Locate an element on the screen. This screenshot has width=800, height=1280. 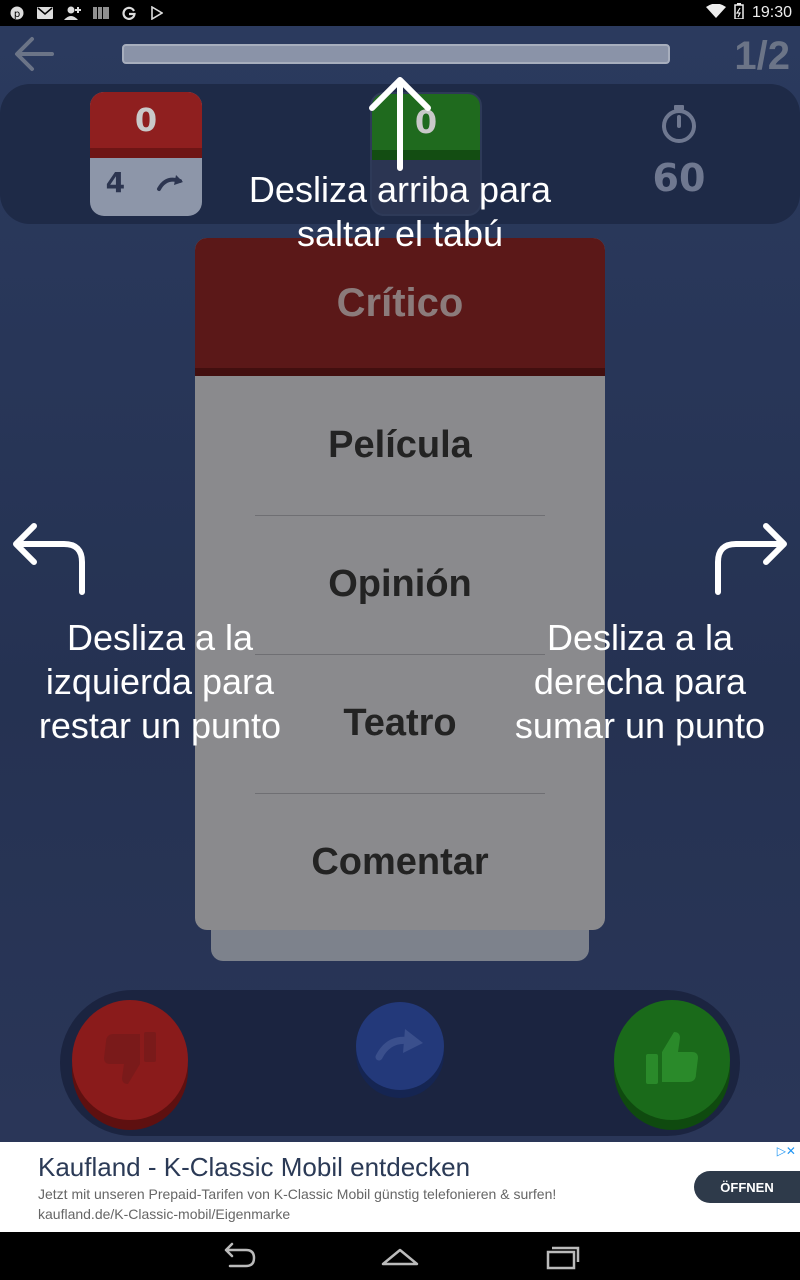
plus-point-button is located at coordinates (672, 1060).